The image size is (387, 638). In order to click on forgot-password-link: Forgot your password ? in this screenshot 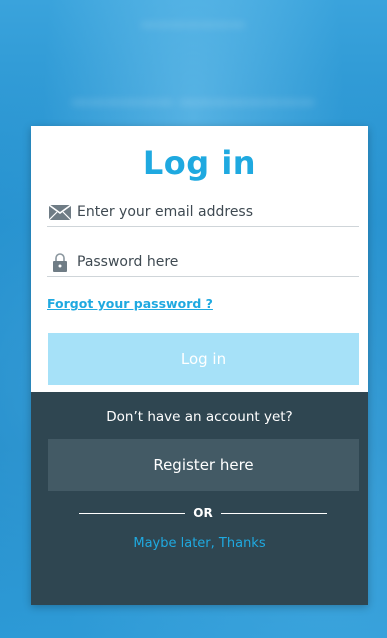, I will do `click(130, 303)`.